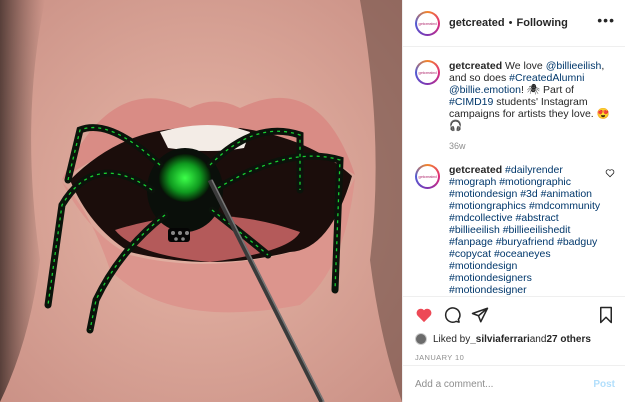 The height and width of the screenshot is (402, 625). What do you see at coordinates (509, 230) in the screenshot?
I see `hashtag-line: #billieeilish #billieeilishedit` at bounding box center [509, 230].